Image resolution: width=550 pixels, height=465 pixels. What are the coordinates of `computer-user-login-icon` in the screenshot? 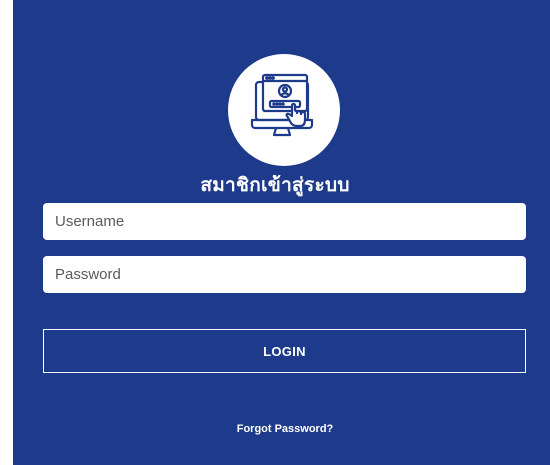 It's located at (282, 105).